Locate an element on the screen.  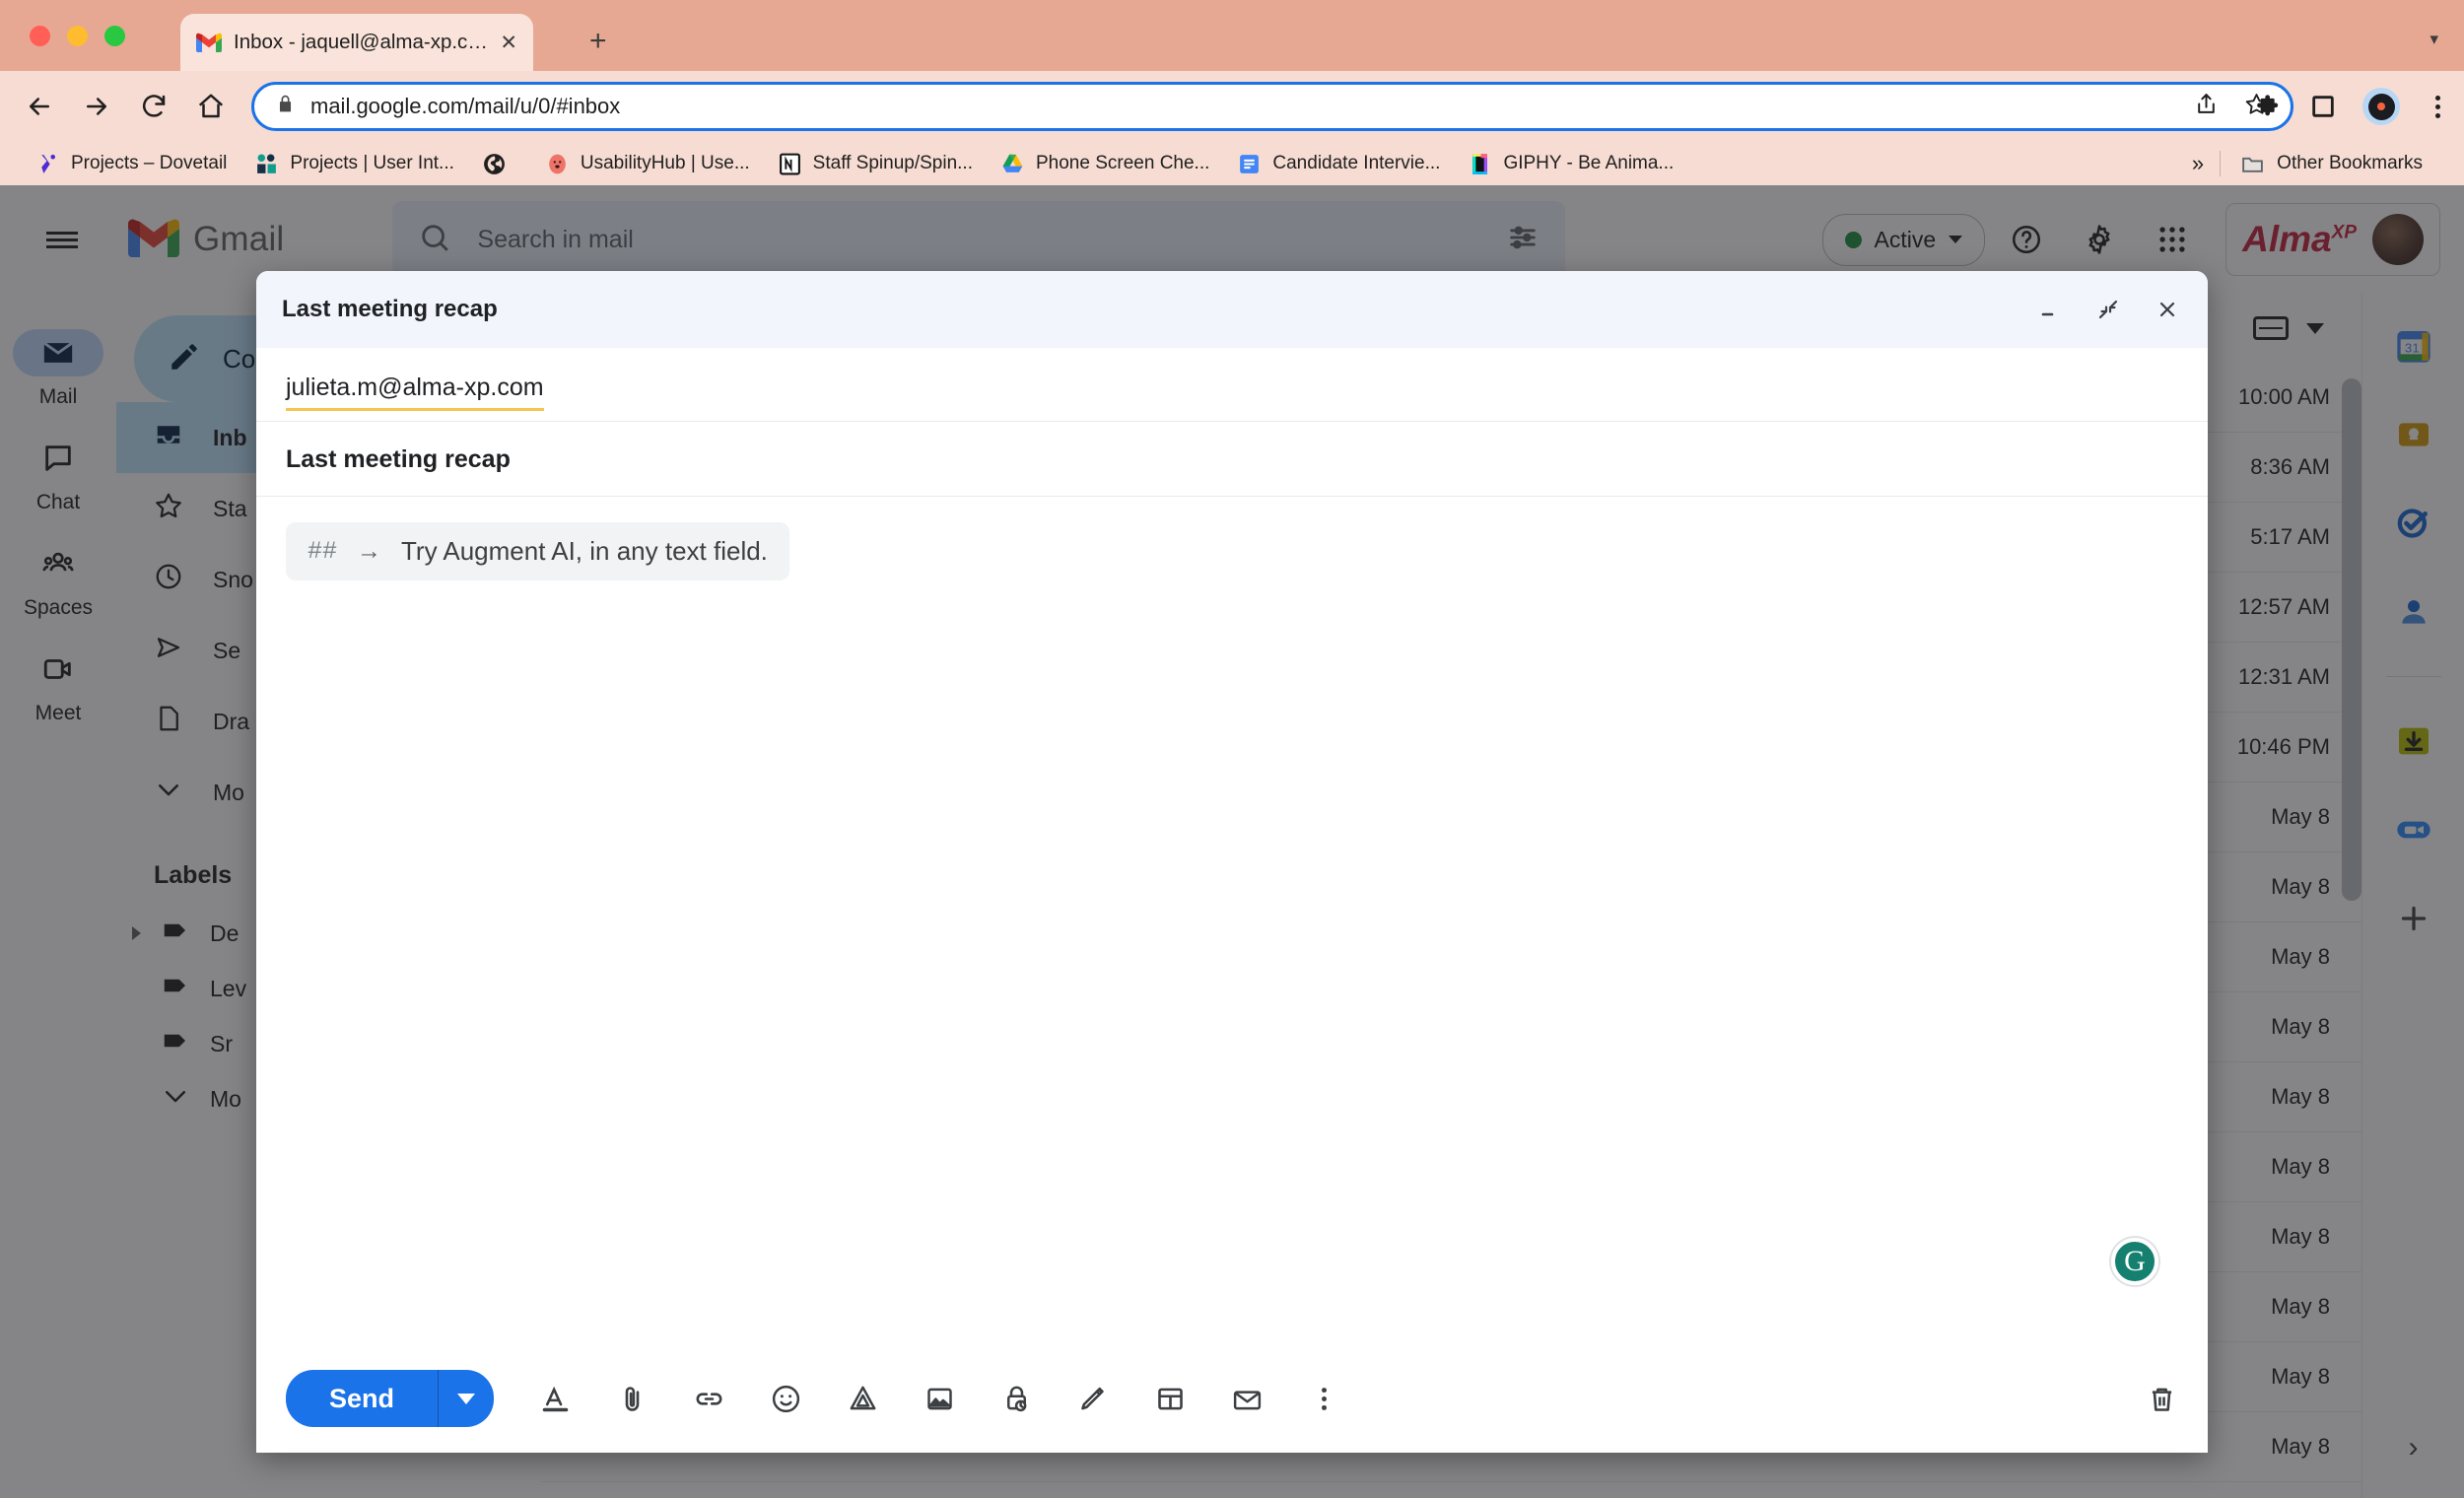
subject-field: Last meeting recap is located at coordinates (1232, 459).